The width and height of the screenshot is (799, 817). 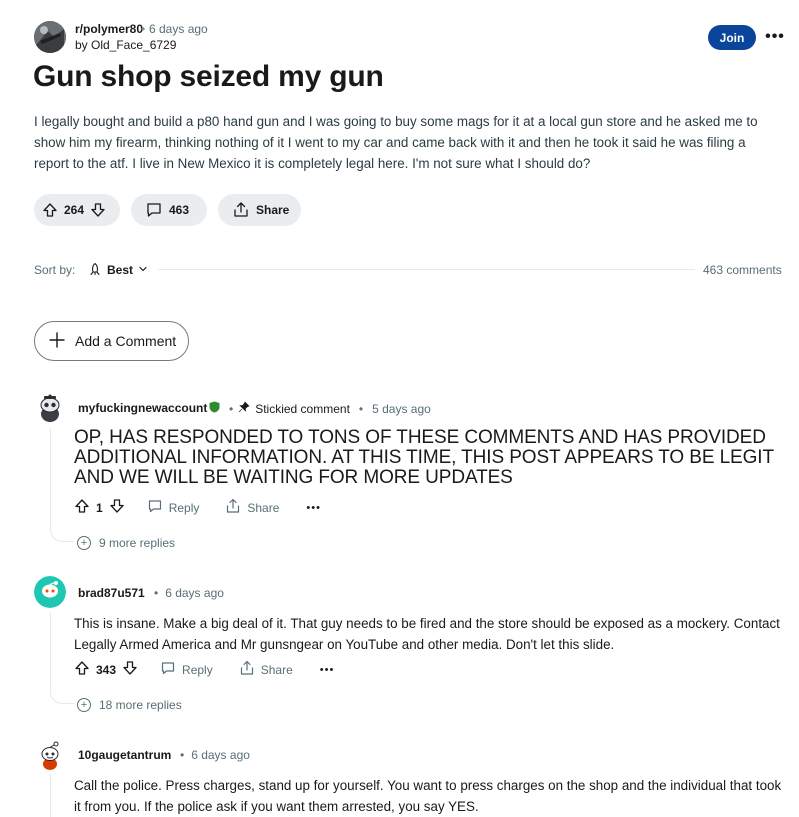 I want to click on subreddit-name: r/polymer80, so click(x=109, y=29).